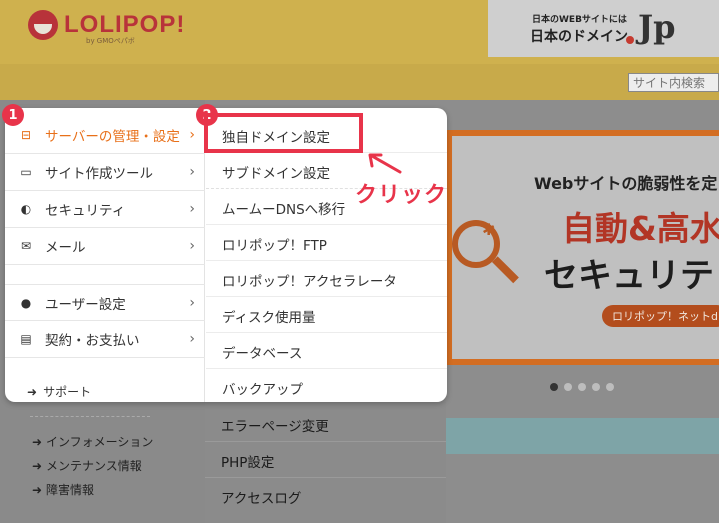  What do you see at coordinates (43, 25) in the screenshot?
I see `lolipop-logo-mark-icon` at bounding box center [43, 25].